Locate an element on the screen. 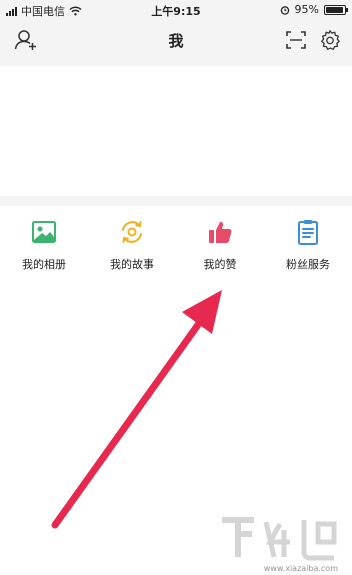 This screenshot has height=575, width=352. grid-item-photo-album: 我的相册 is located at coordinates (44, 245).